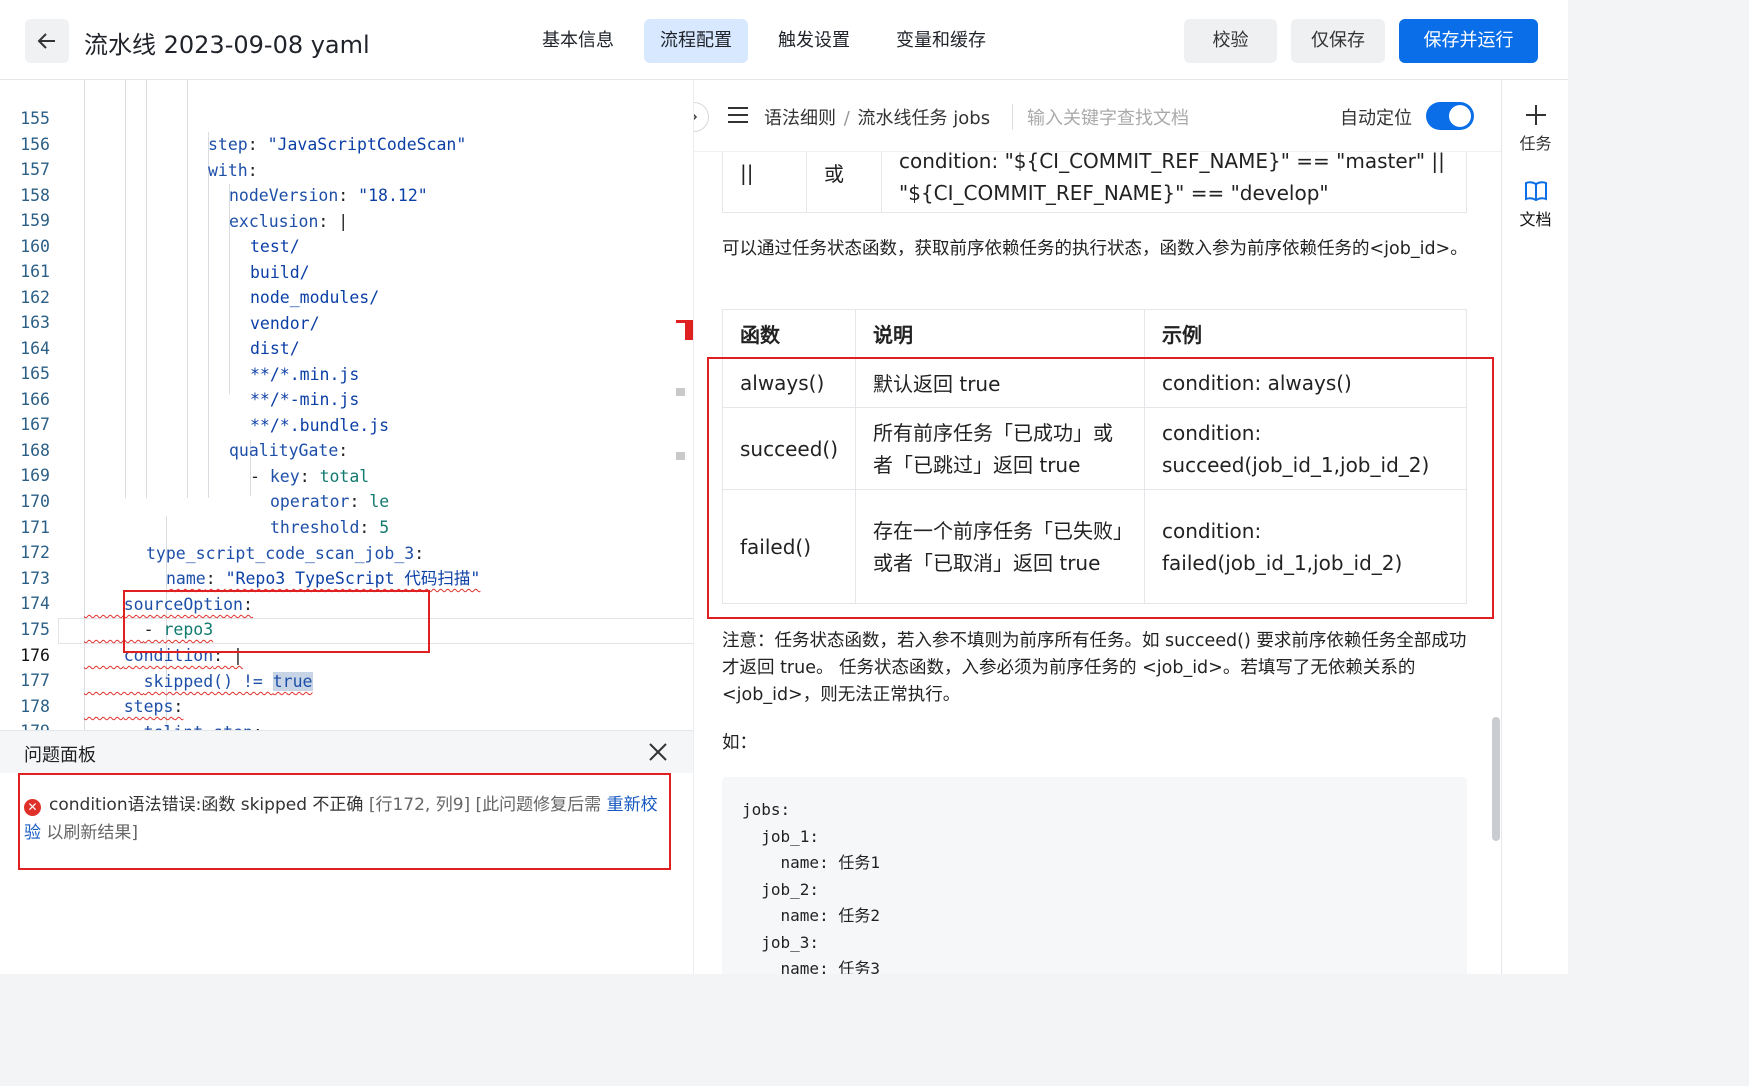  I want to click on code-line: 160 build/, so click(346, 245).